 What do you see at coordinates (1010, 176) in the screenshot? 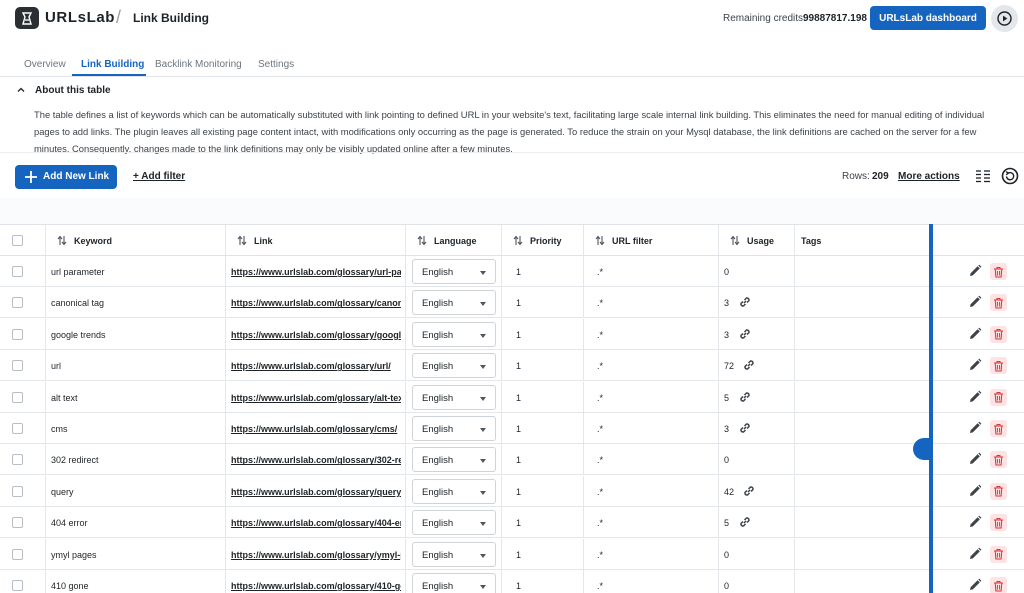
I see `refresh-icon` at bounding box center [1010, 176].